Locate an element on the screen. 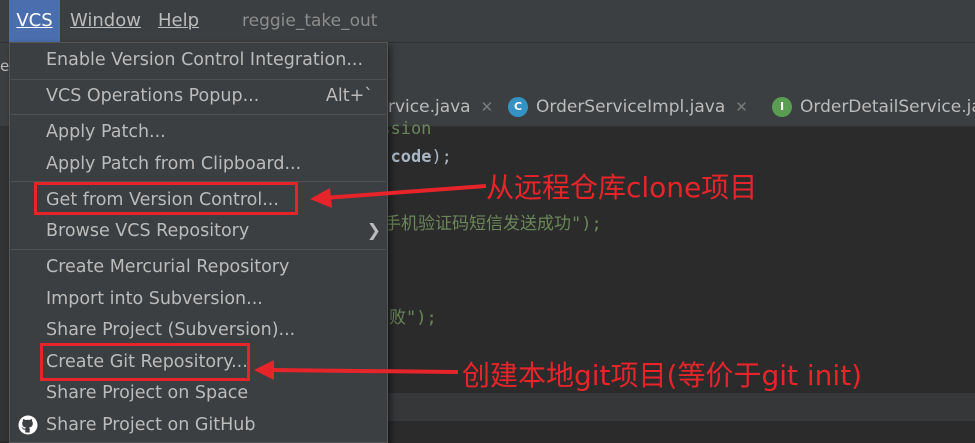 The width and height of the screenshot is (975, 443). arrow-head-git-init is located at coordinates (264, 370).